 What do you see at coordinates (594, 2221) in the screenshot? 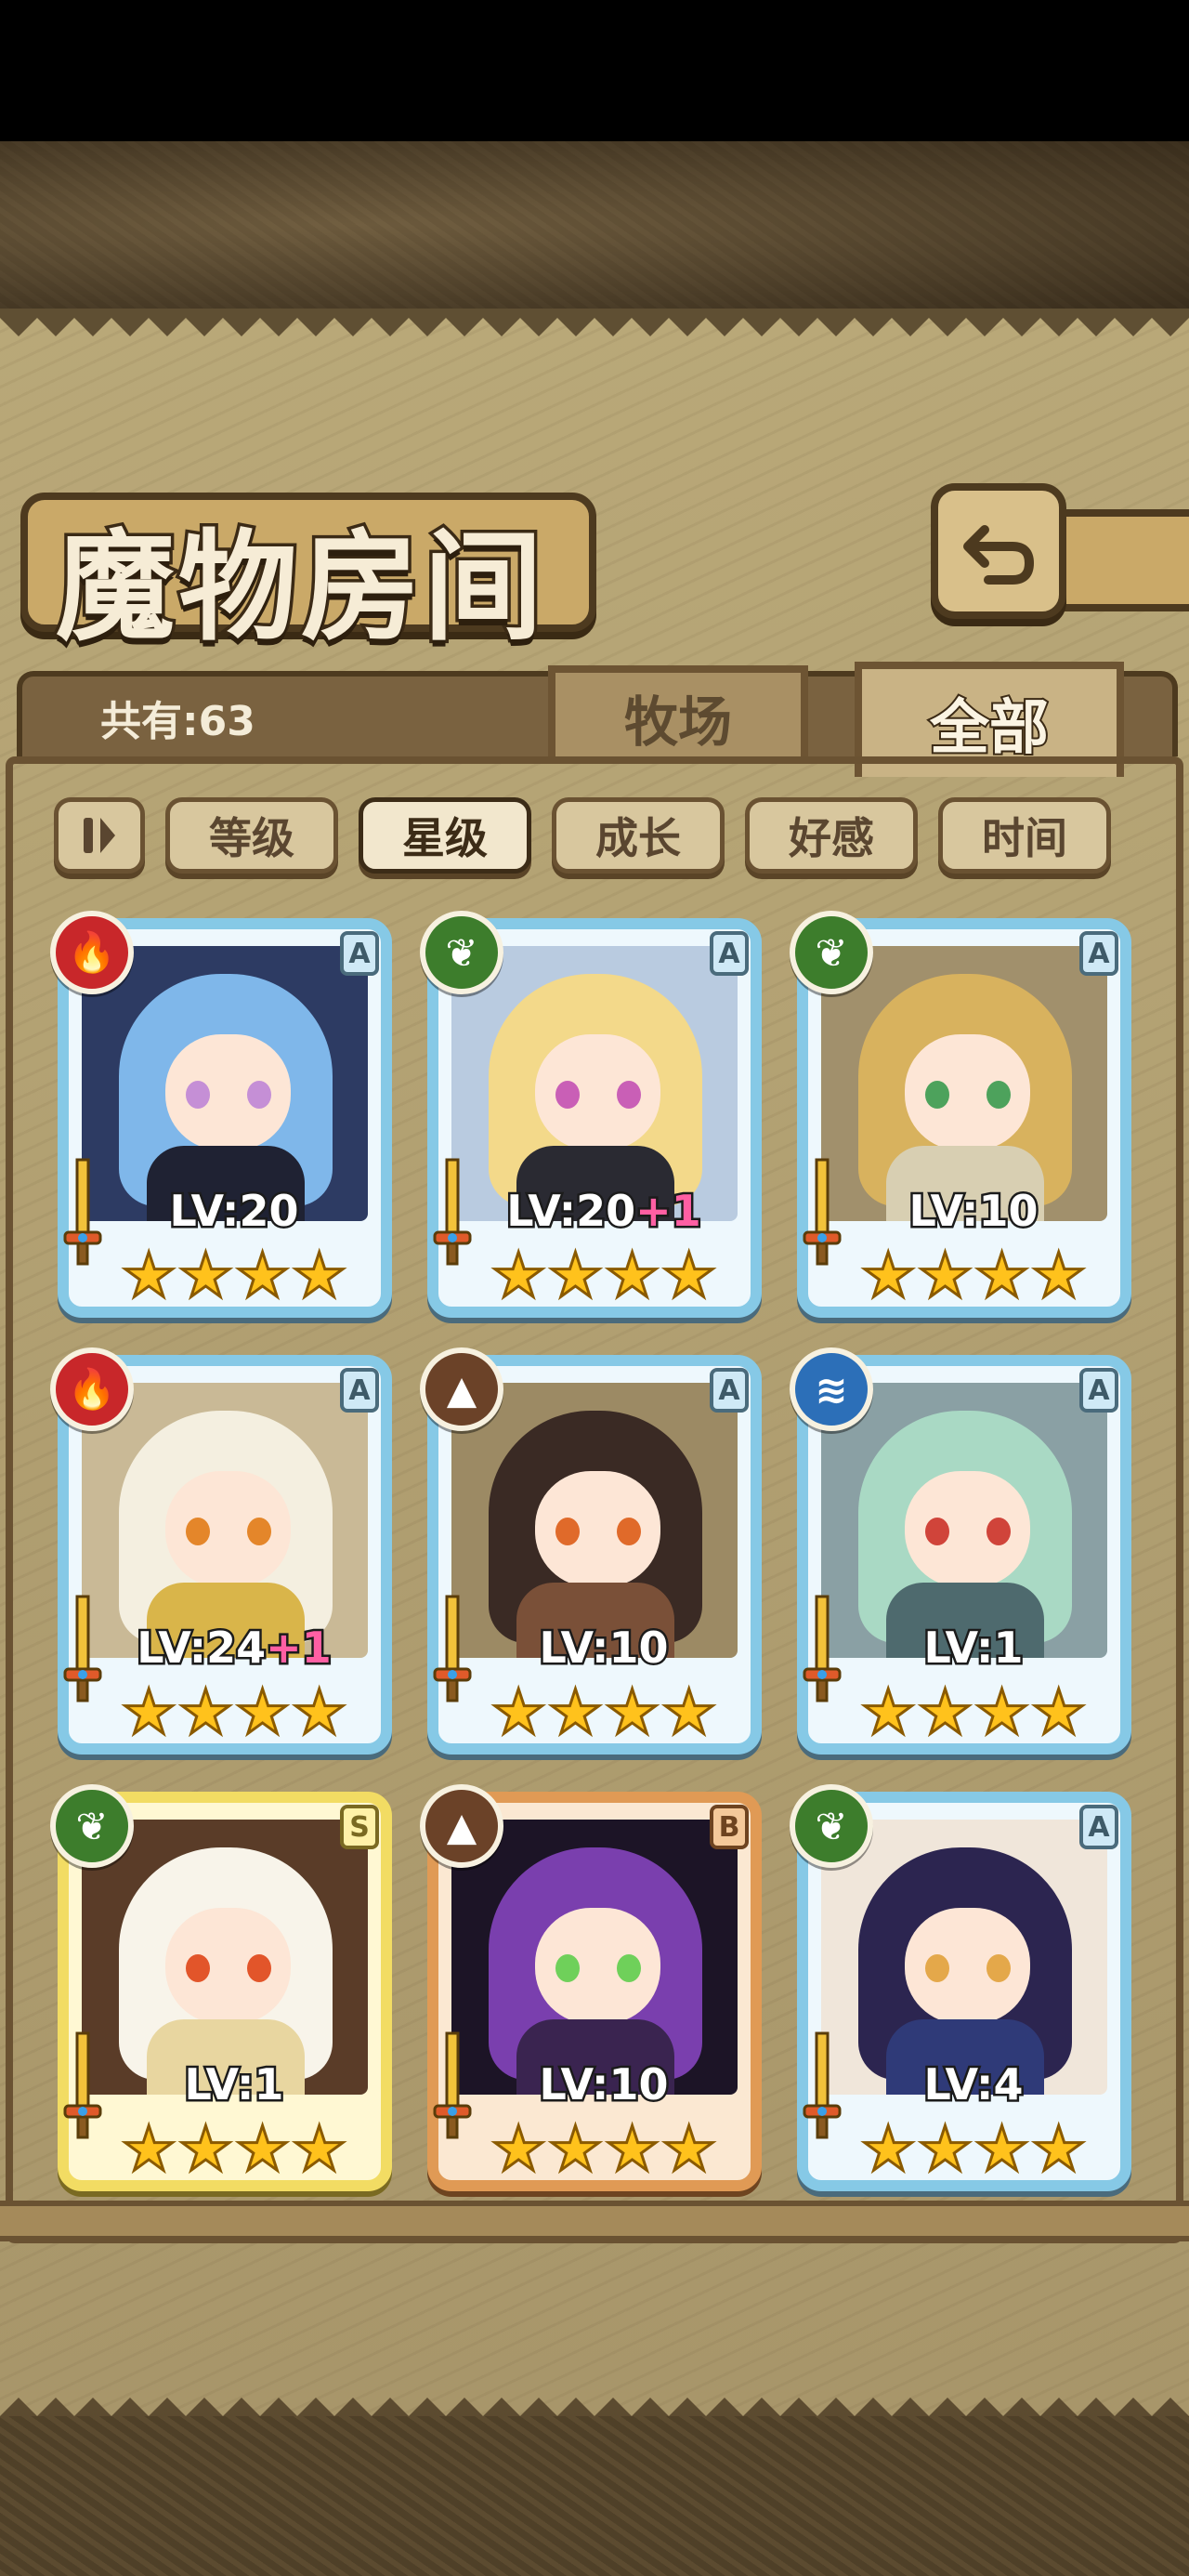
I see `panel-bottom-bar` at bounding box center [594, 2221].